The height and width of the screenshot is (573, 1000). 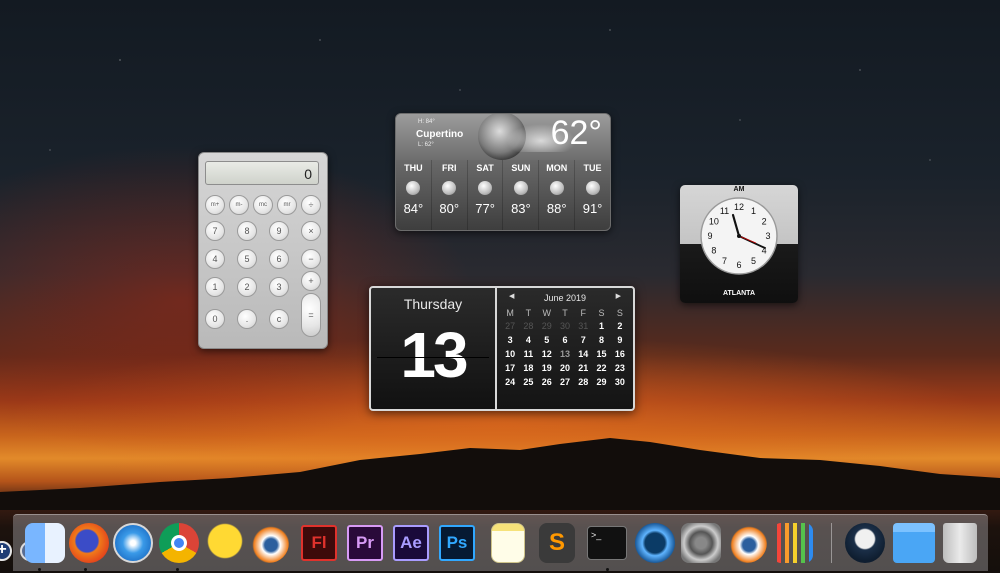 I want to click on calc-4-button: 4, so click(x=215, y=259).